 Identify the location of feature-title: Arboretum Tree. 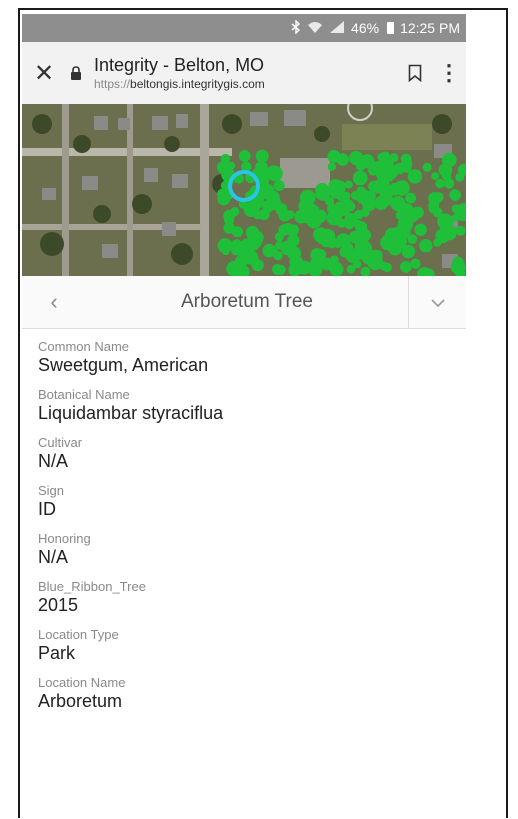
(247, 301).